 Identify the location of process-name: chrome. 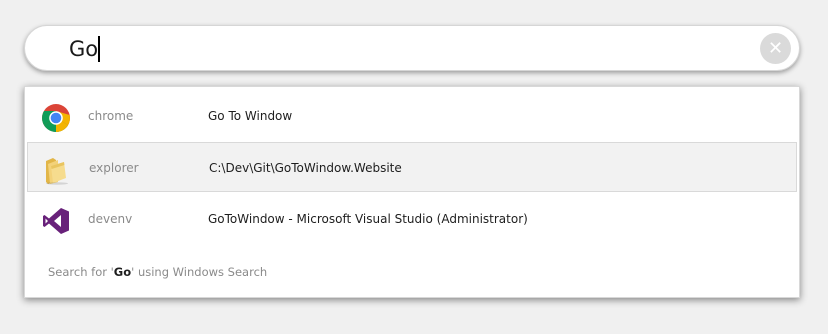
(111, 116).